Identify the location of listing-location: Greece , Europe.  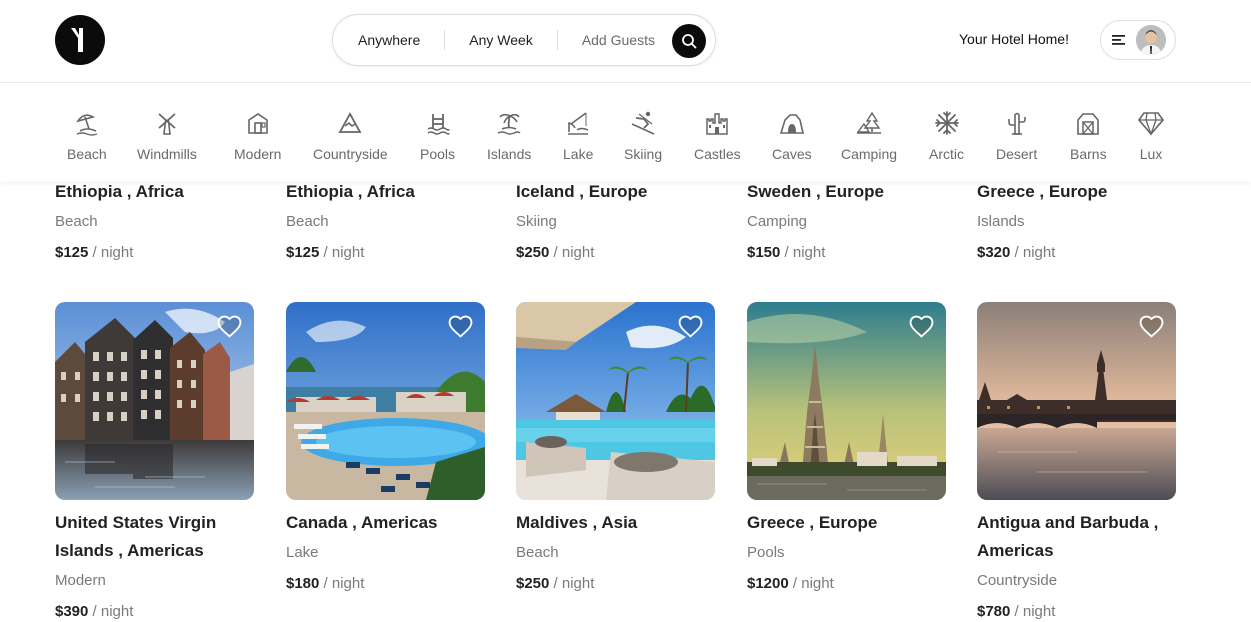
(1042, 191).